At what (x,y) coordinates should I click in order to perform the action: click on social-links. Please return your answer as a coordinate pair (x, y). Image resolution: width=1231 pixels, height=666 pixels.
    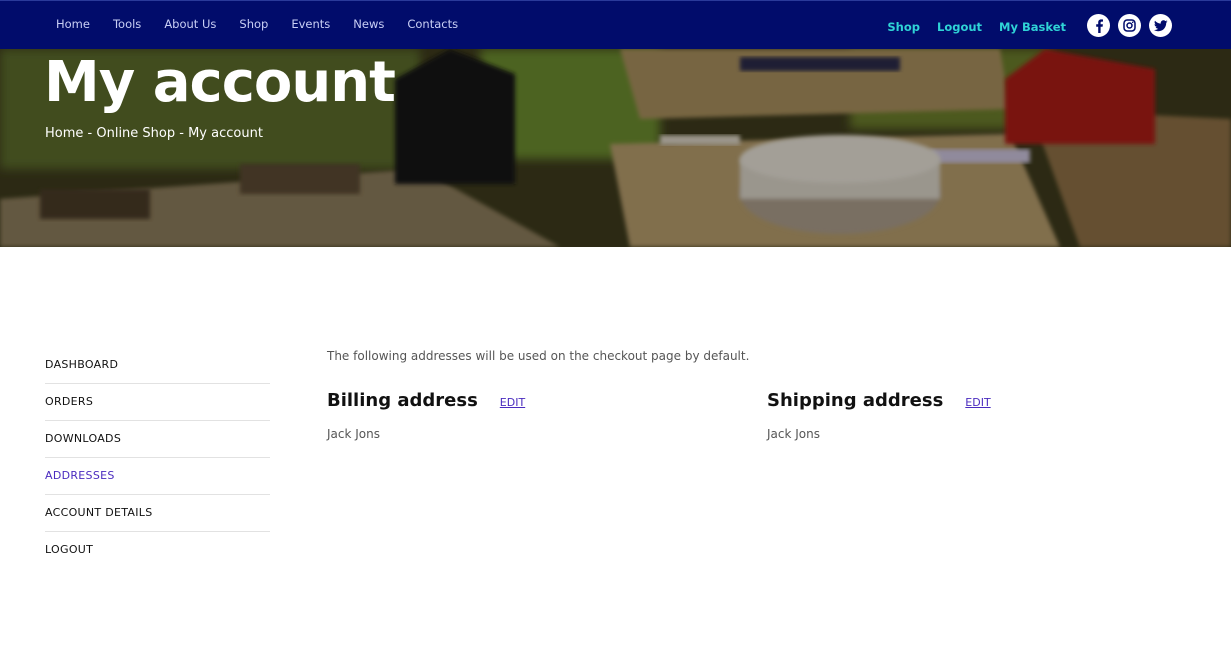
    Looking at the image, I should click on (1133, 25).